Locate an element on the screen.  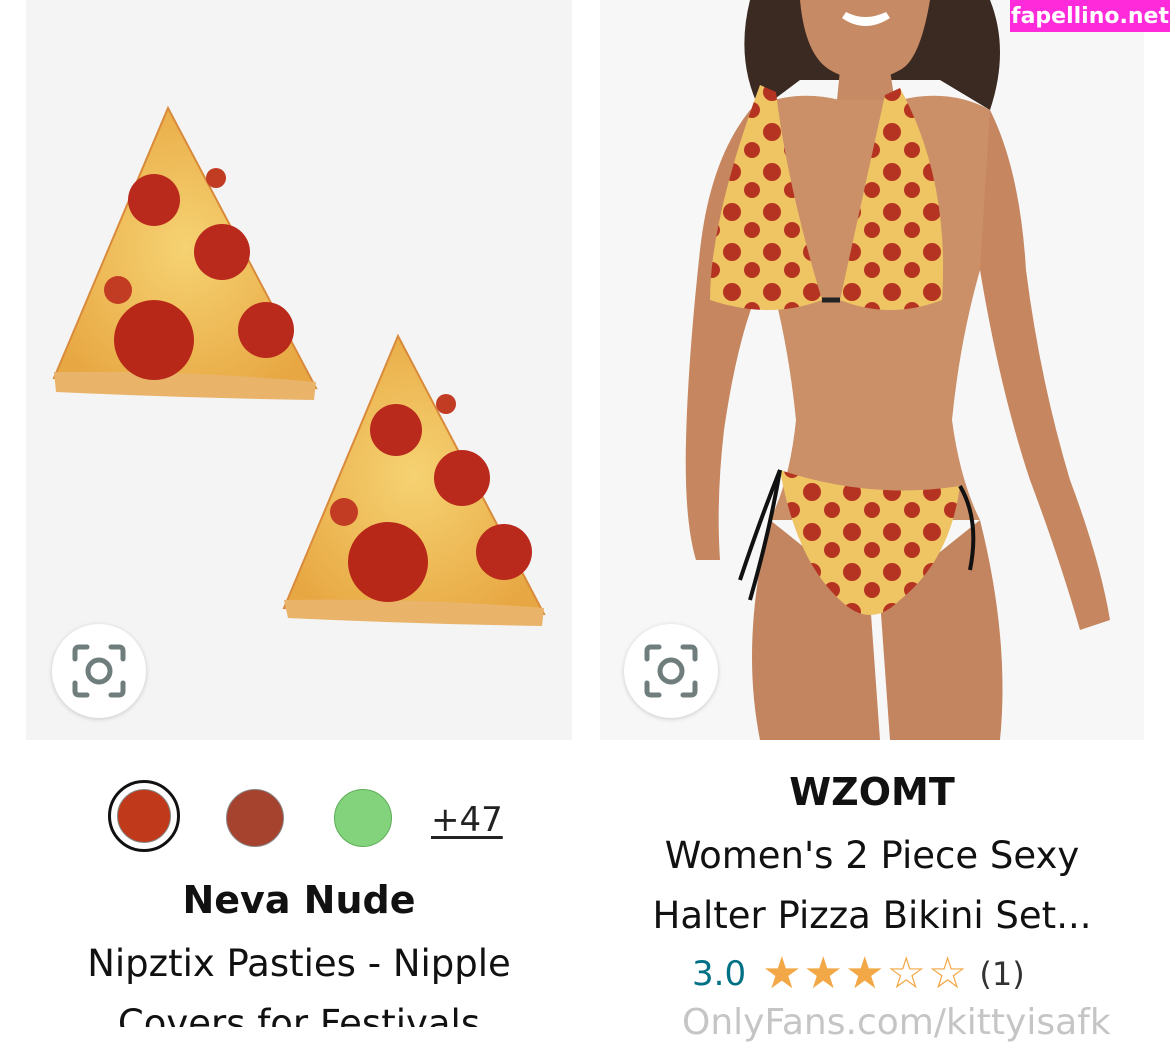
product-brand: Neva Nude is located at coordinates (299, 900).